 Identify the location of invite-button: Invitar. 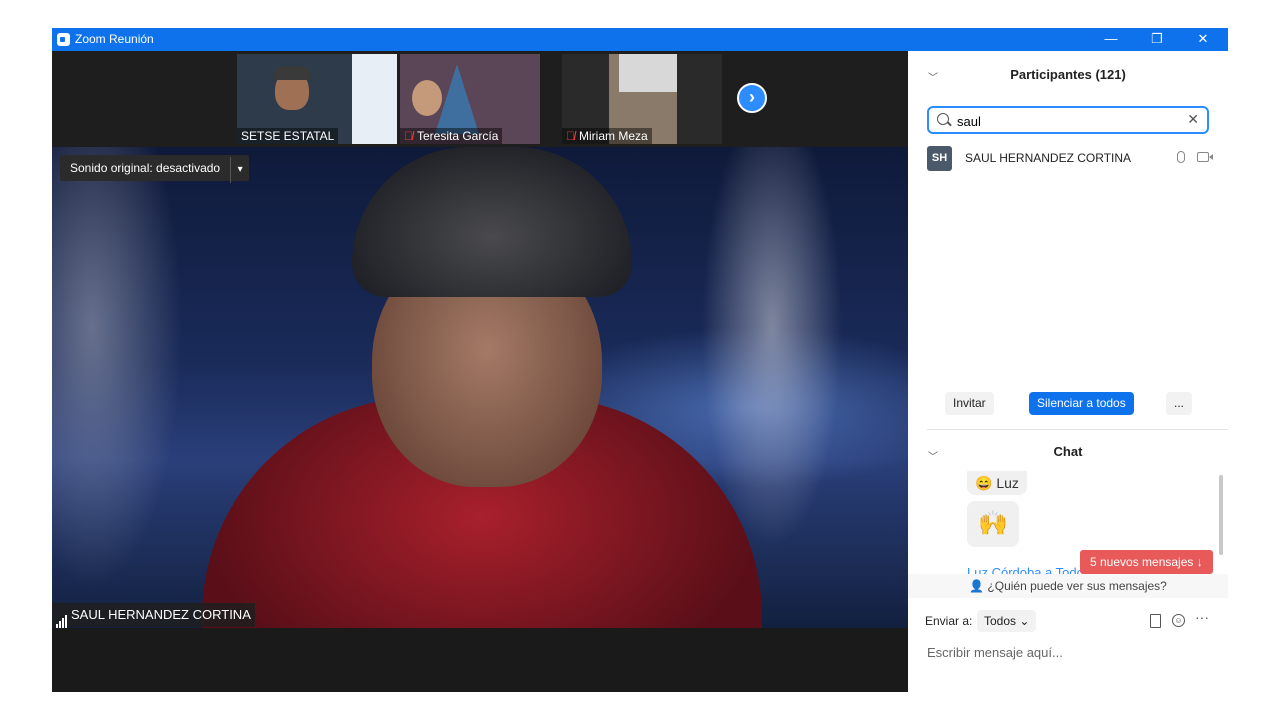
(969, 403).